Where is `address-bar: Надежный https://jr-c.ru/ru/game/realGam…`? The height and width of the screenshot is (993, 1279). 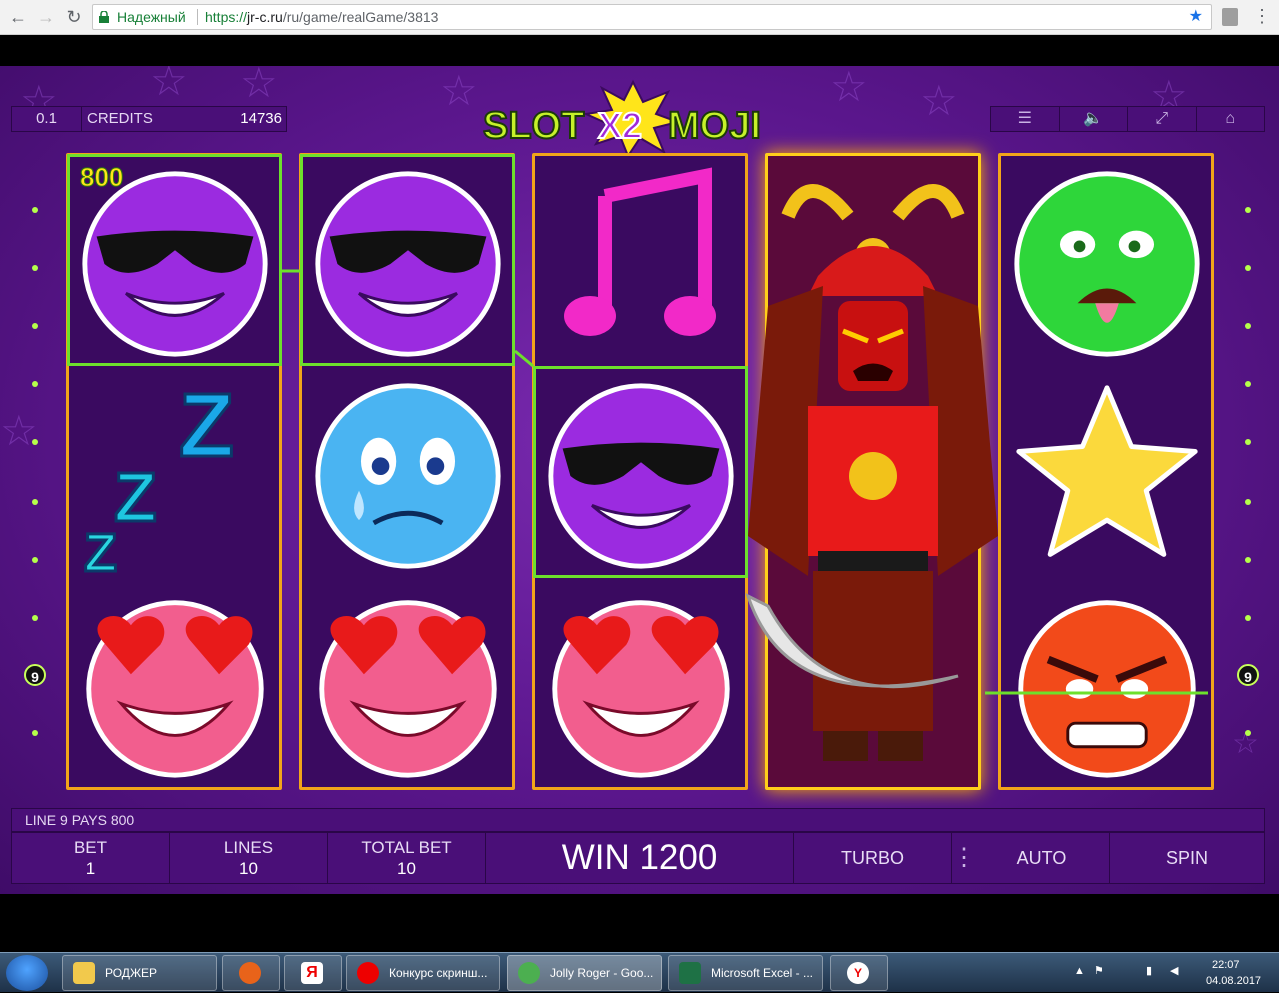
address-bar: Надежный https://jr-c.ru/ru/game/realGam… is located at coordinates (652, 17).